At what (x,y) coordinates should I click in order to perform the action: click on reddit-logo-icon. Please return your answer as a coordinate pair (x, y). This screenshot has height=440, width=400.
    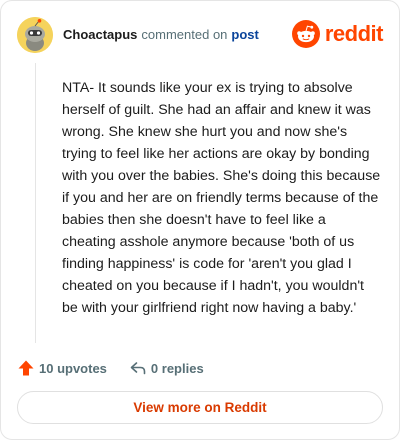
    Looking at the image, I should click on (305, 34).